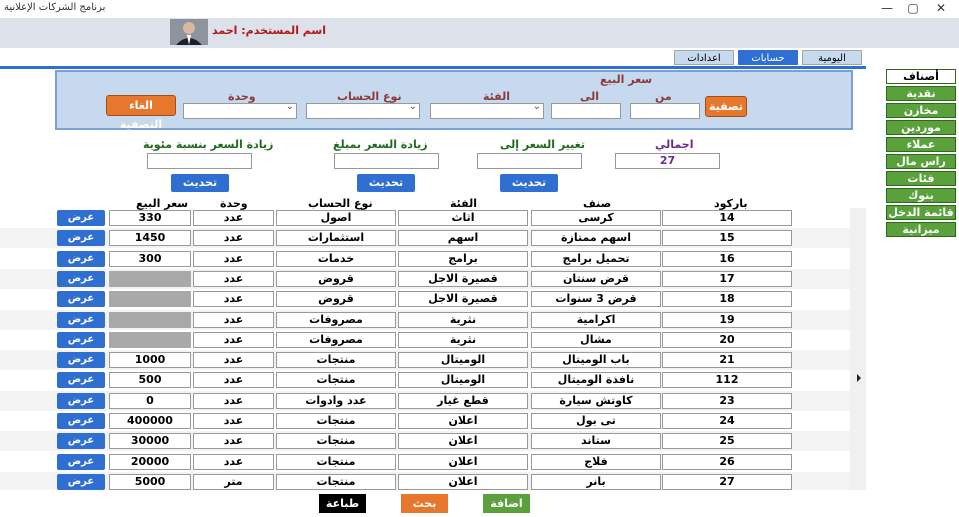 The width and height of the screenshot is (959, 517). I want to click on sidebar-item-stores: مخازن, so click(921, 110).